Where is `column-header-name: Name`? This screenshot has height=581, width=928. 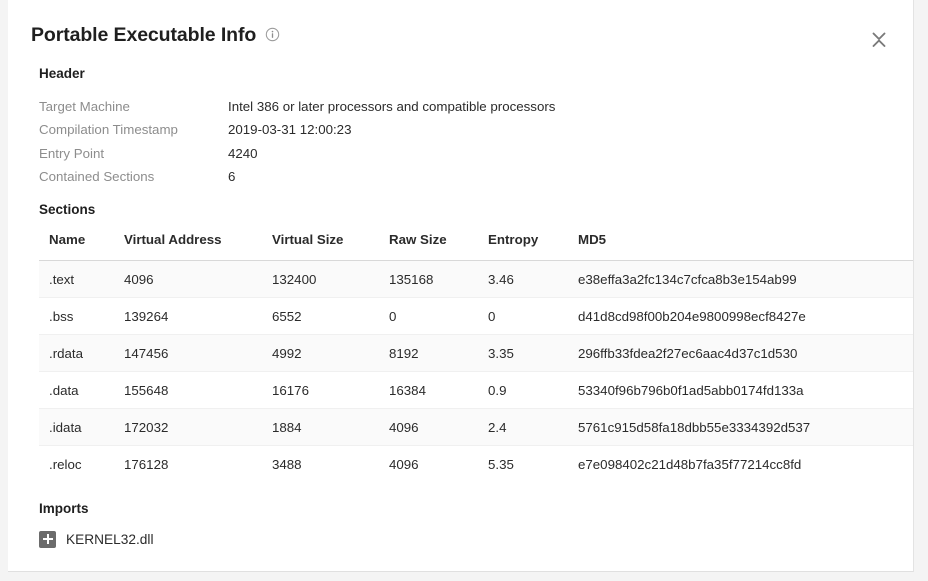 column-header-name: Name is located at coordinates (81, 246).